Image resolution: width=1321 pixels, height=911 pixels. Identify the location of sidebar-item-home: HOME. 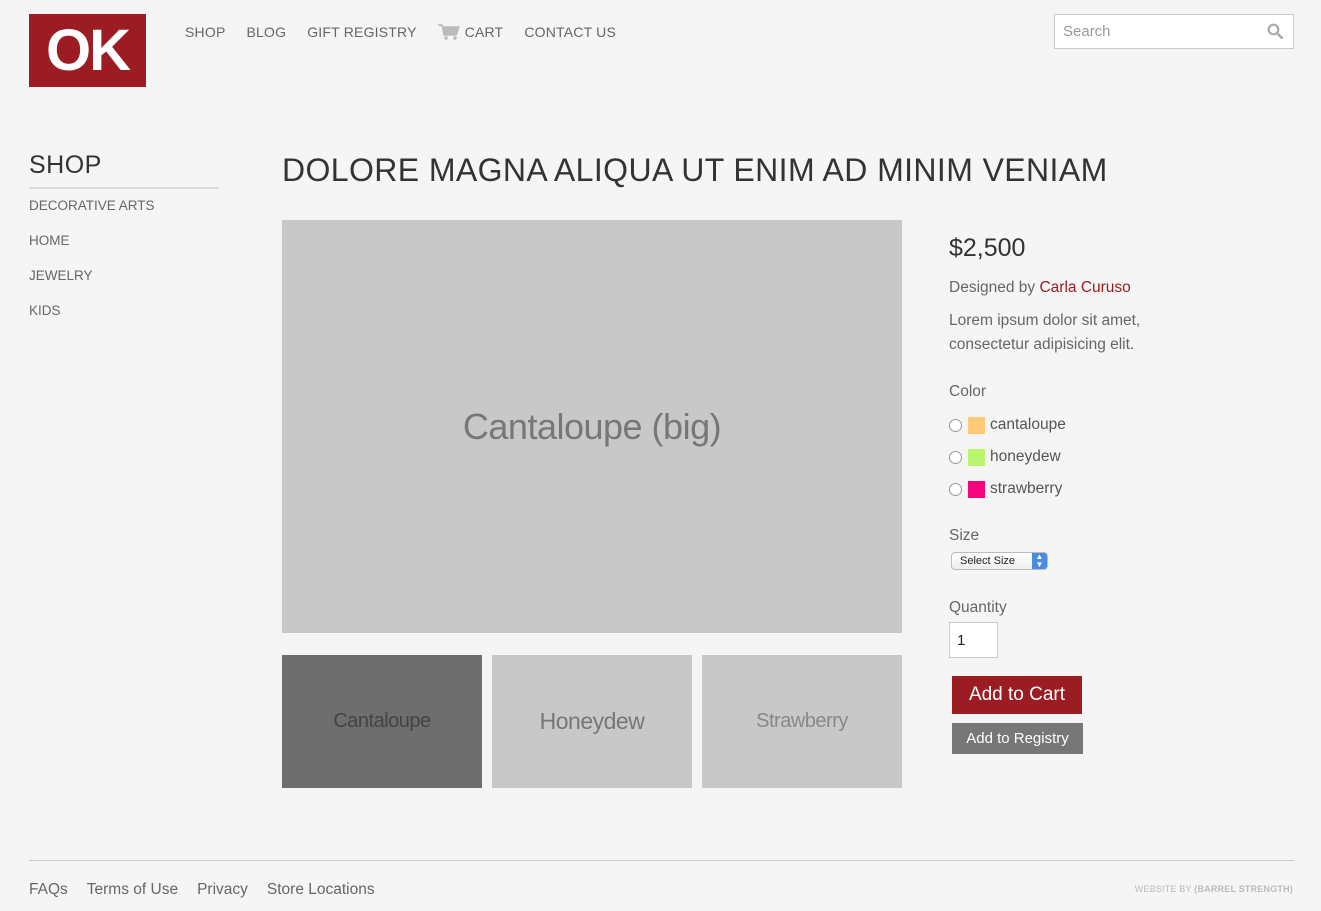
(92, 250).